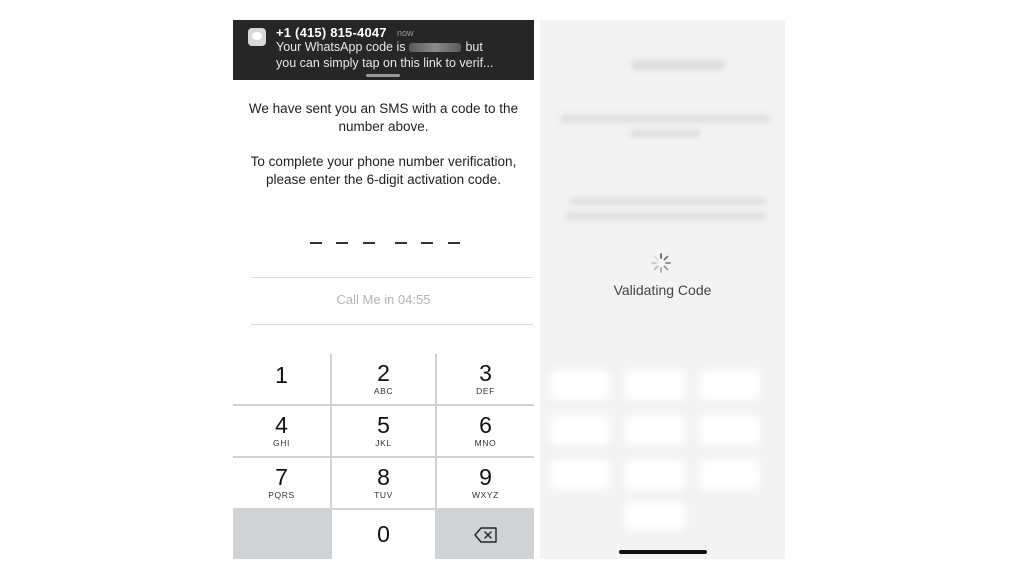 The height and width of the screenshot is (584, 1017). I want to click on key-letters: DEF, so click(485, 391).